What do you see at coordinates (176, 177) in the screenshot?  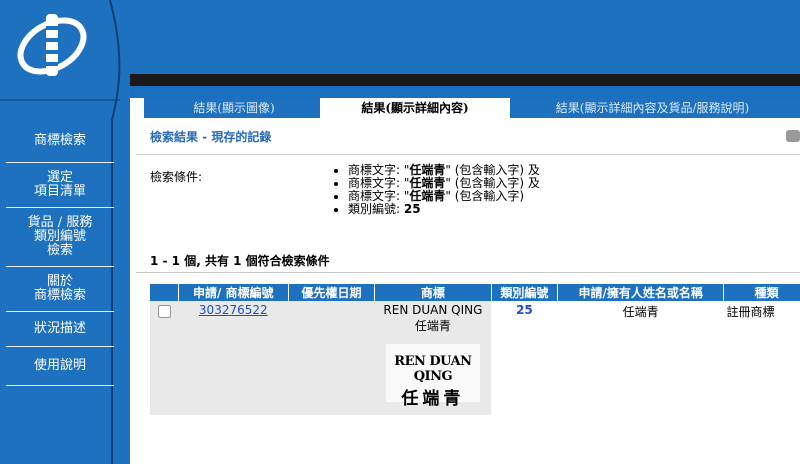 I see `criteria-label: 檢索條件:` at bounding box center [176, 177].